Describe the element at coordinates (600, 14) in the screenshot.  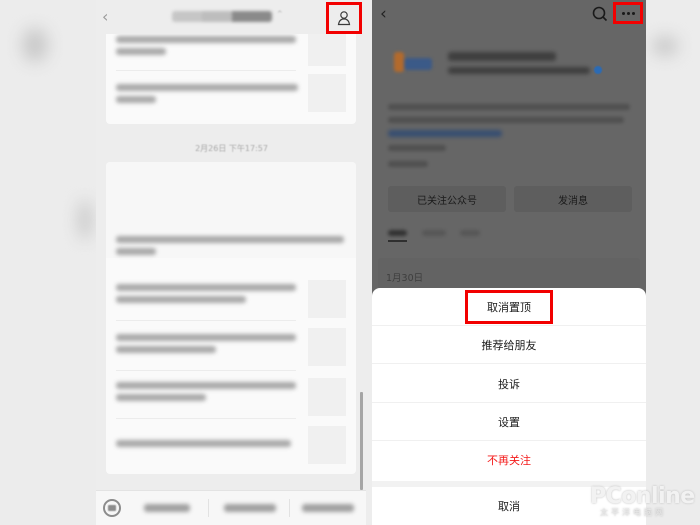
I see `search-icon` at that location.